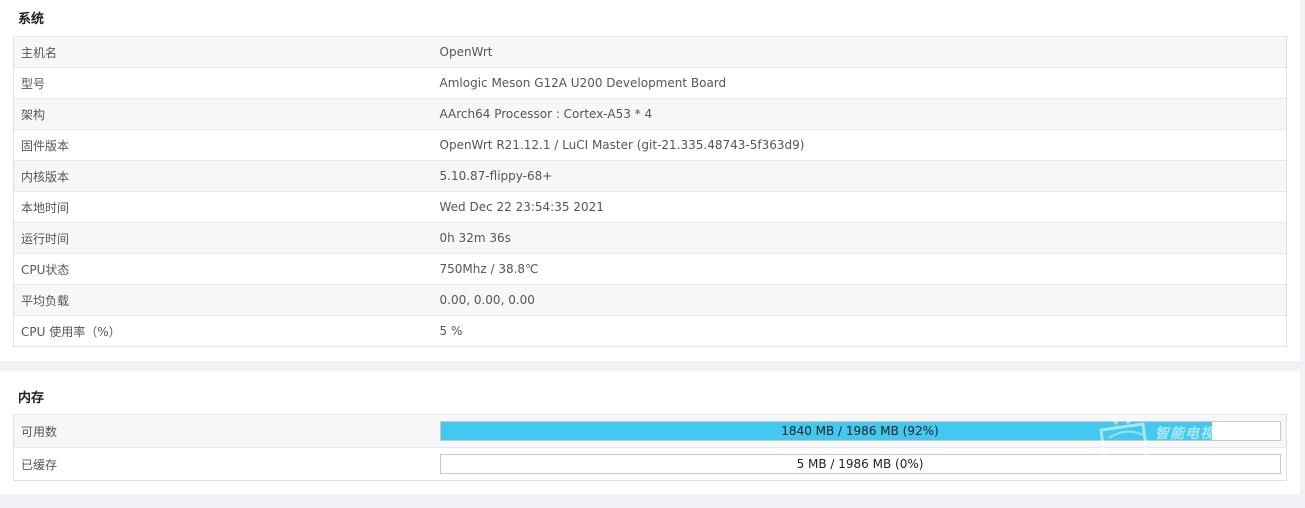 The width and height of the screenshot is (1305, 508). I want to click on row-label: 主机名, so click(223, 52).